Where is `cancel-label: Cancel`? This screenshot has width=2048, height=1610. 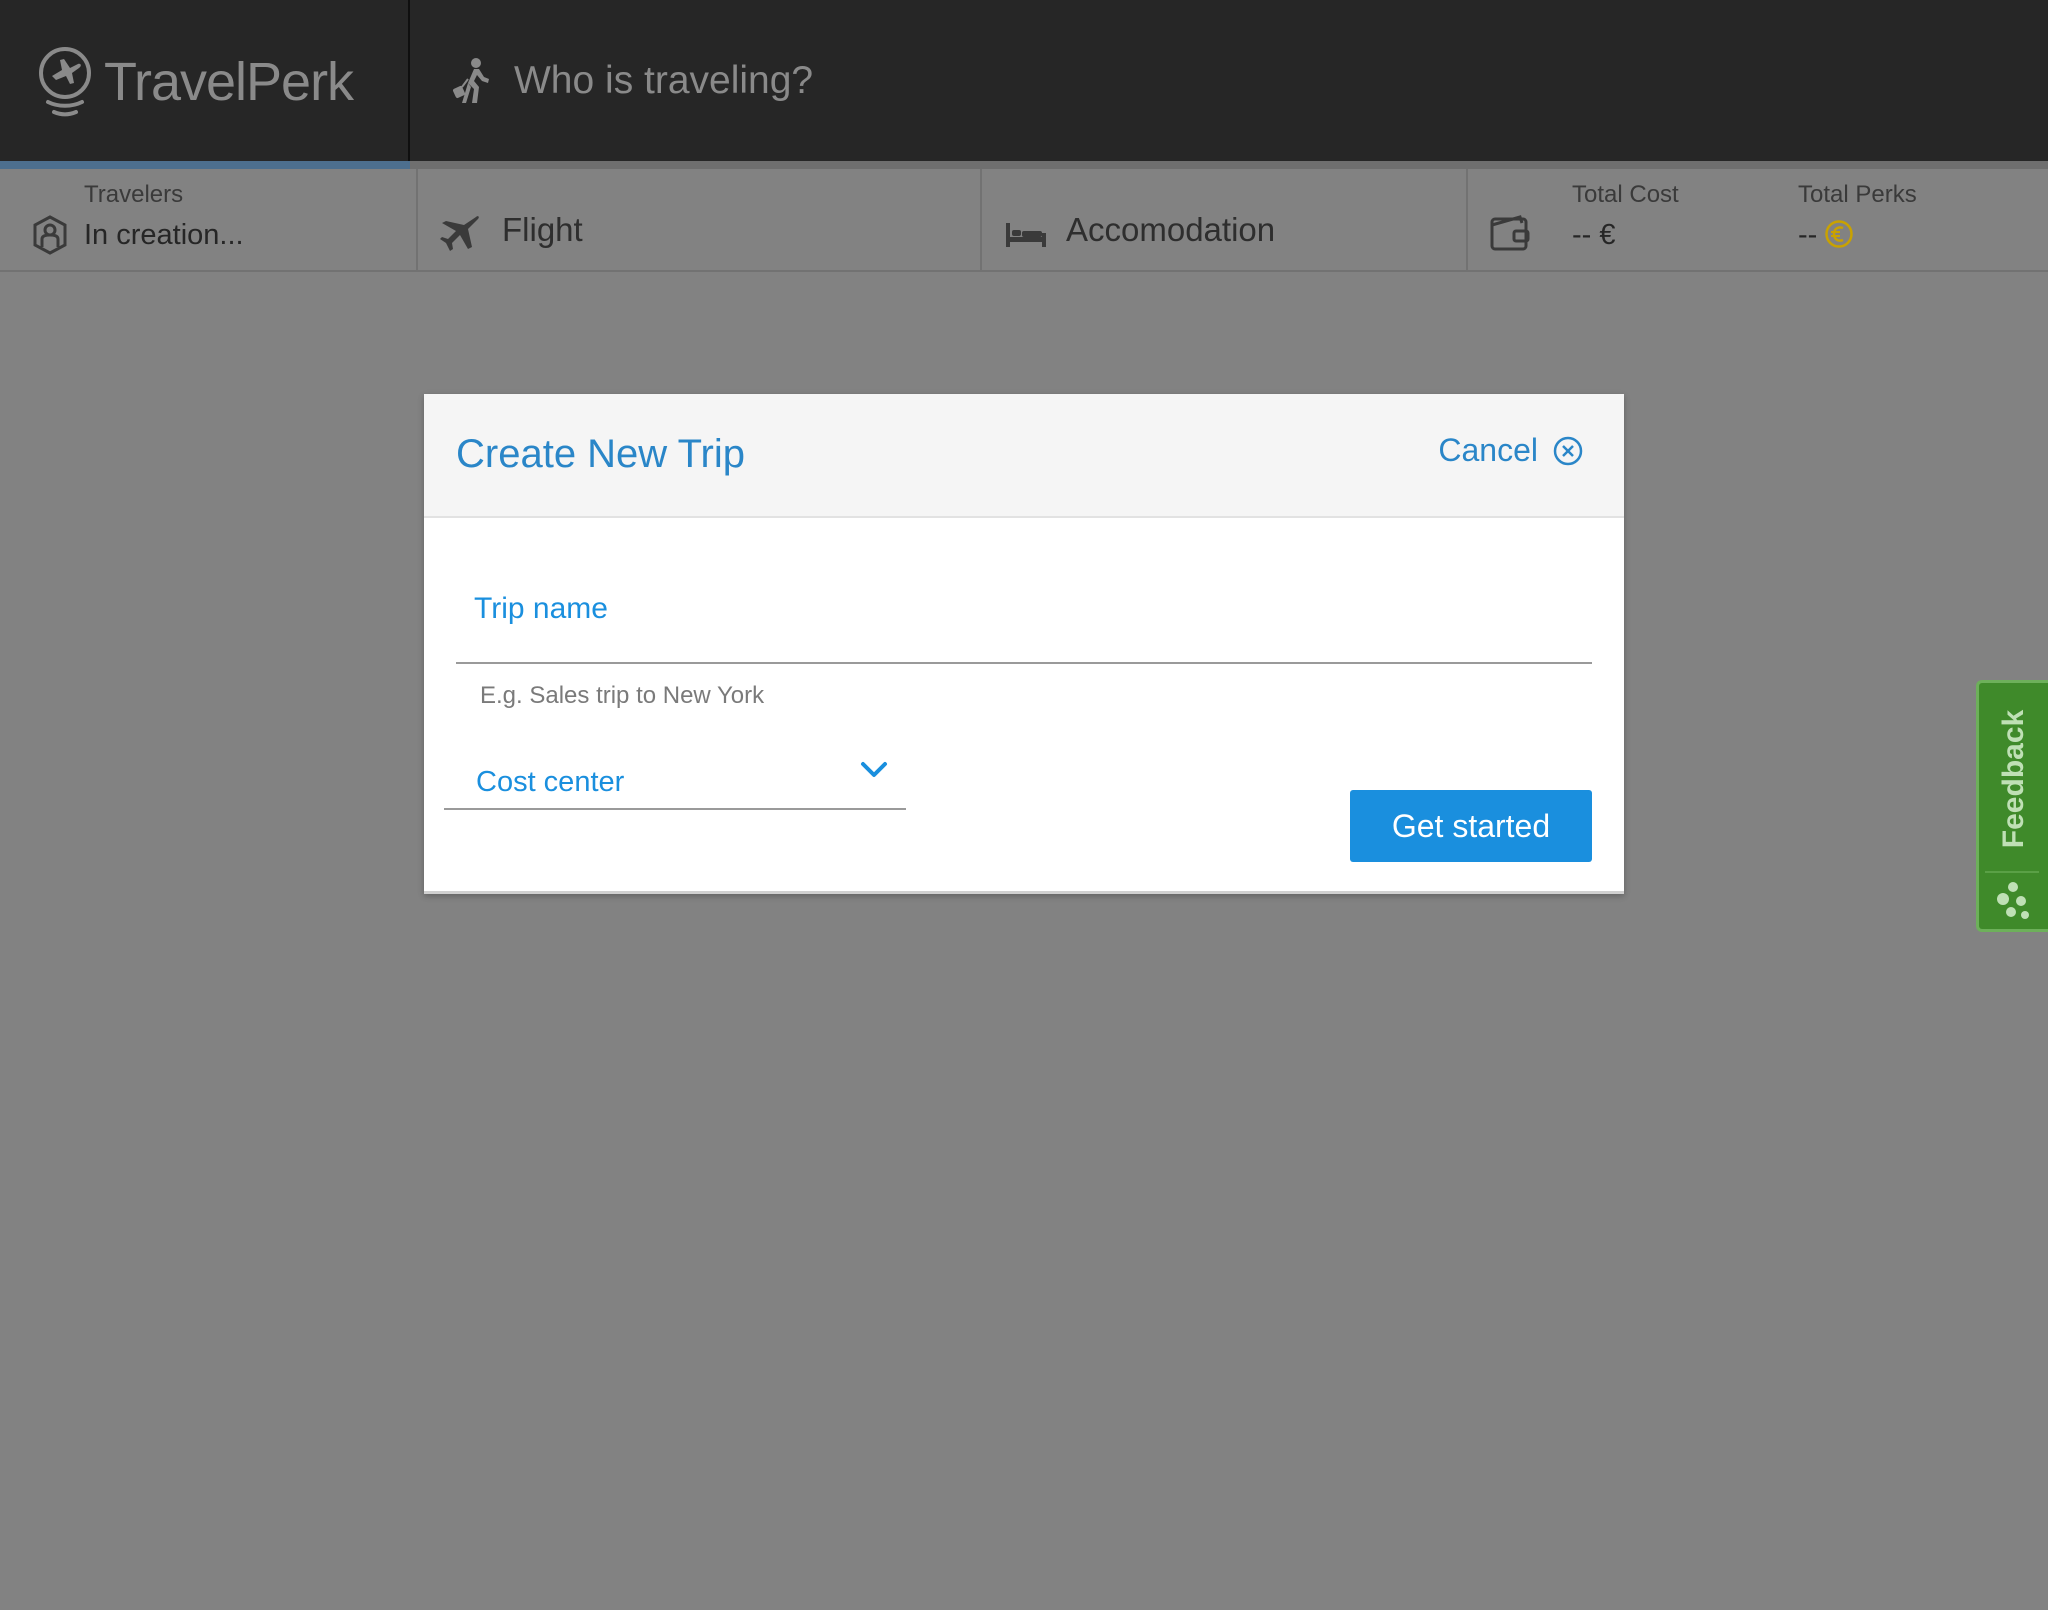 cancel-label: Cancel is located at coordinates (1488, 450).